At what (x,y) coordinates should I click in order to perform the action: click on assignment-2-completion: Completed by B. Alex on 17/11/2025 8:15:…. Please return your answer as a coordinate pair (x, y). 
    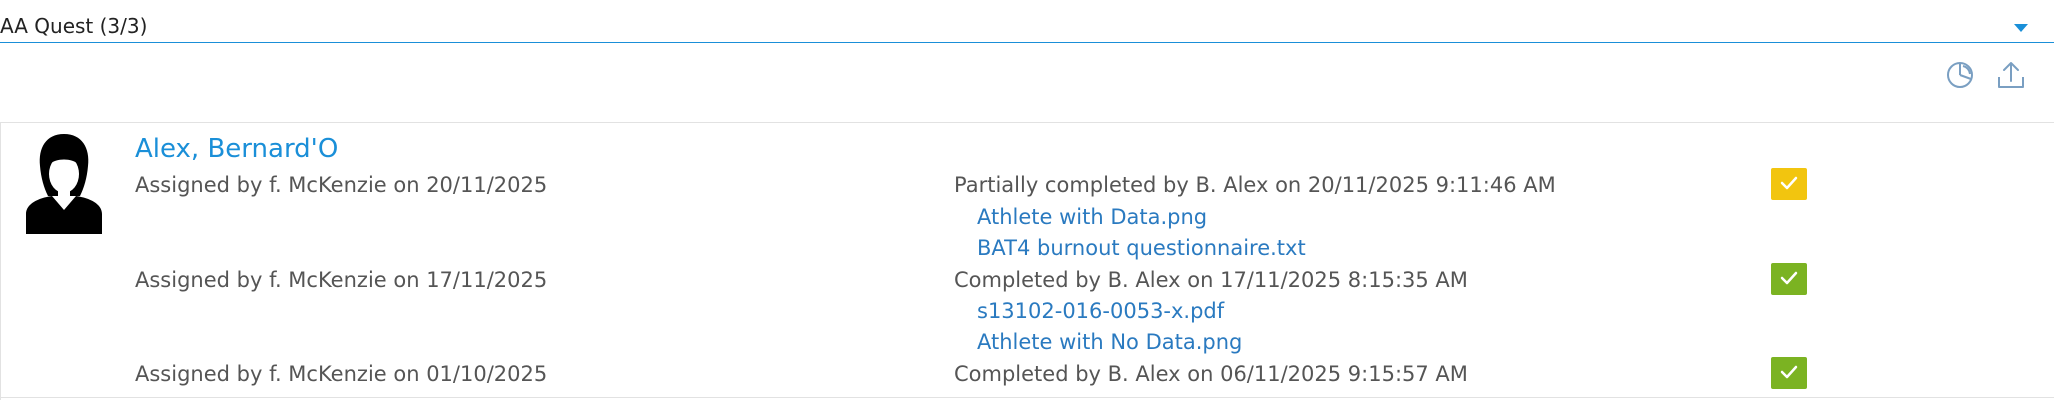
    Looking at the image, I should click on (1211, 280).